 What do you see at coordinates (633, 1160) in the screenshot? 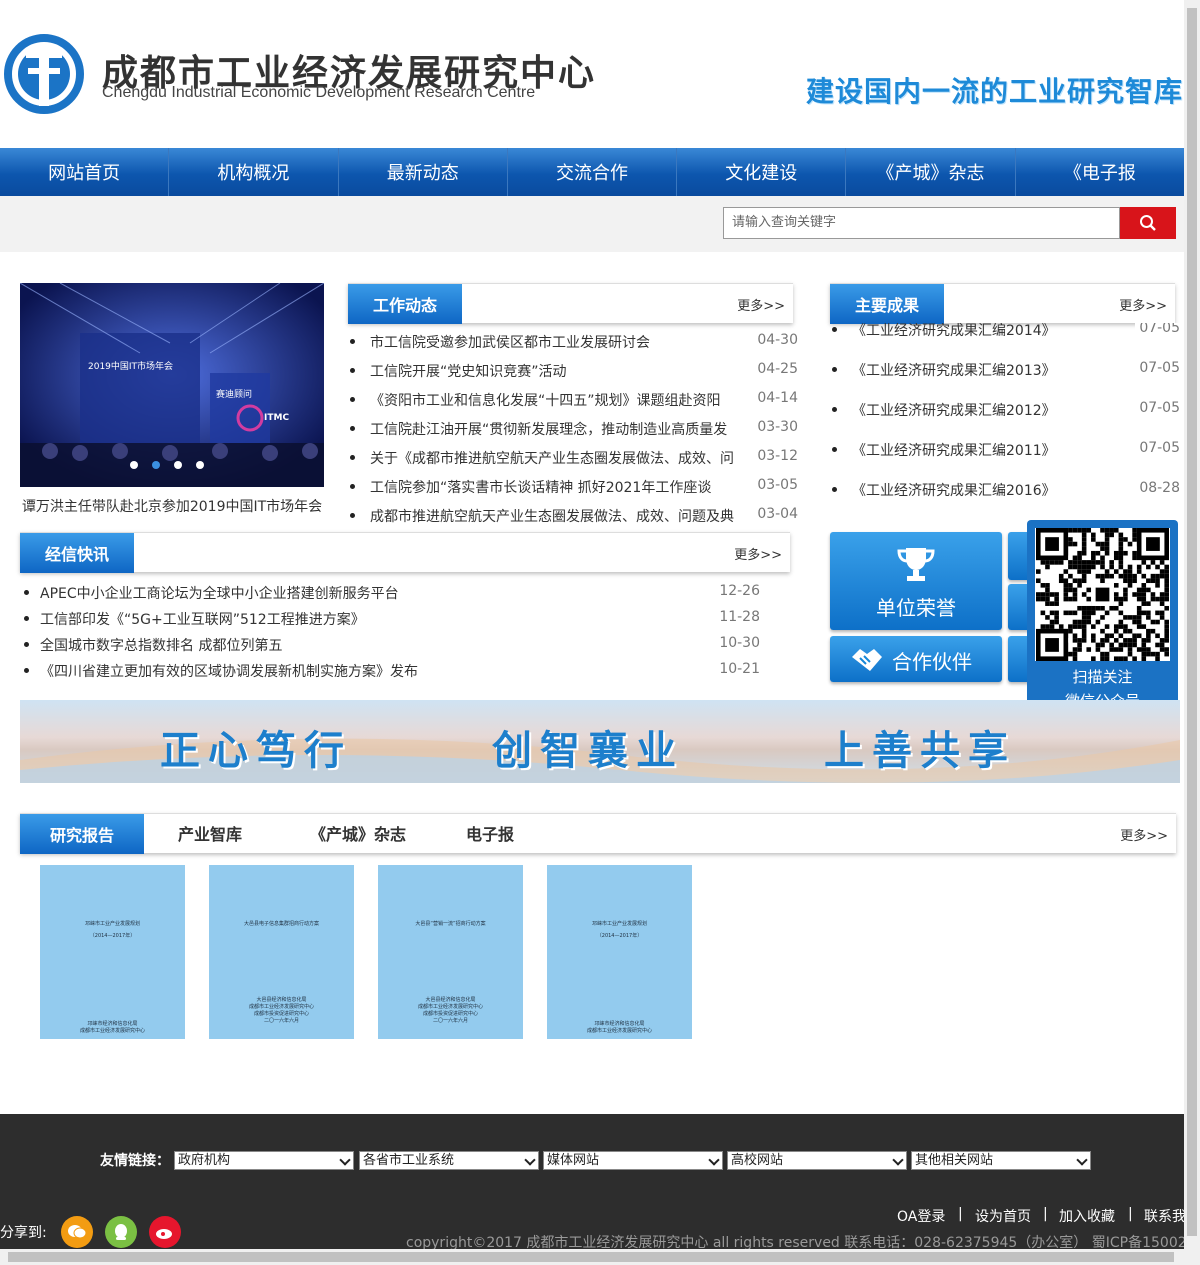
I see `select-media: 媒体网站` at bounding box center [633, 1160].